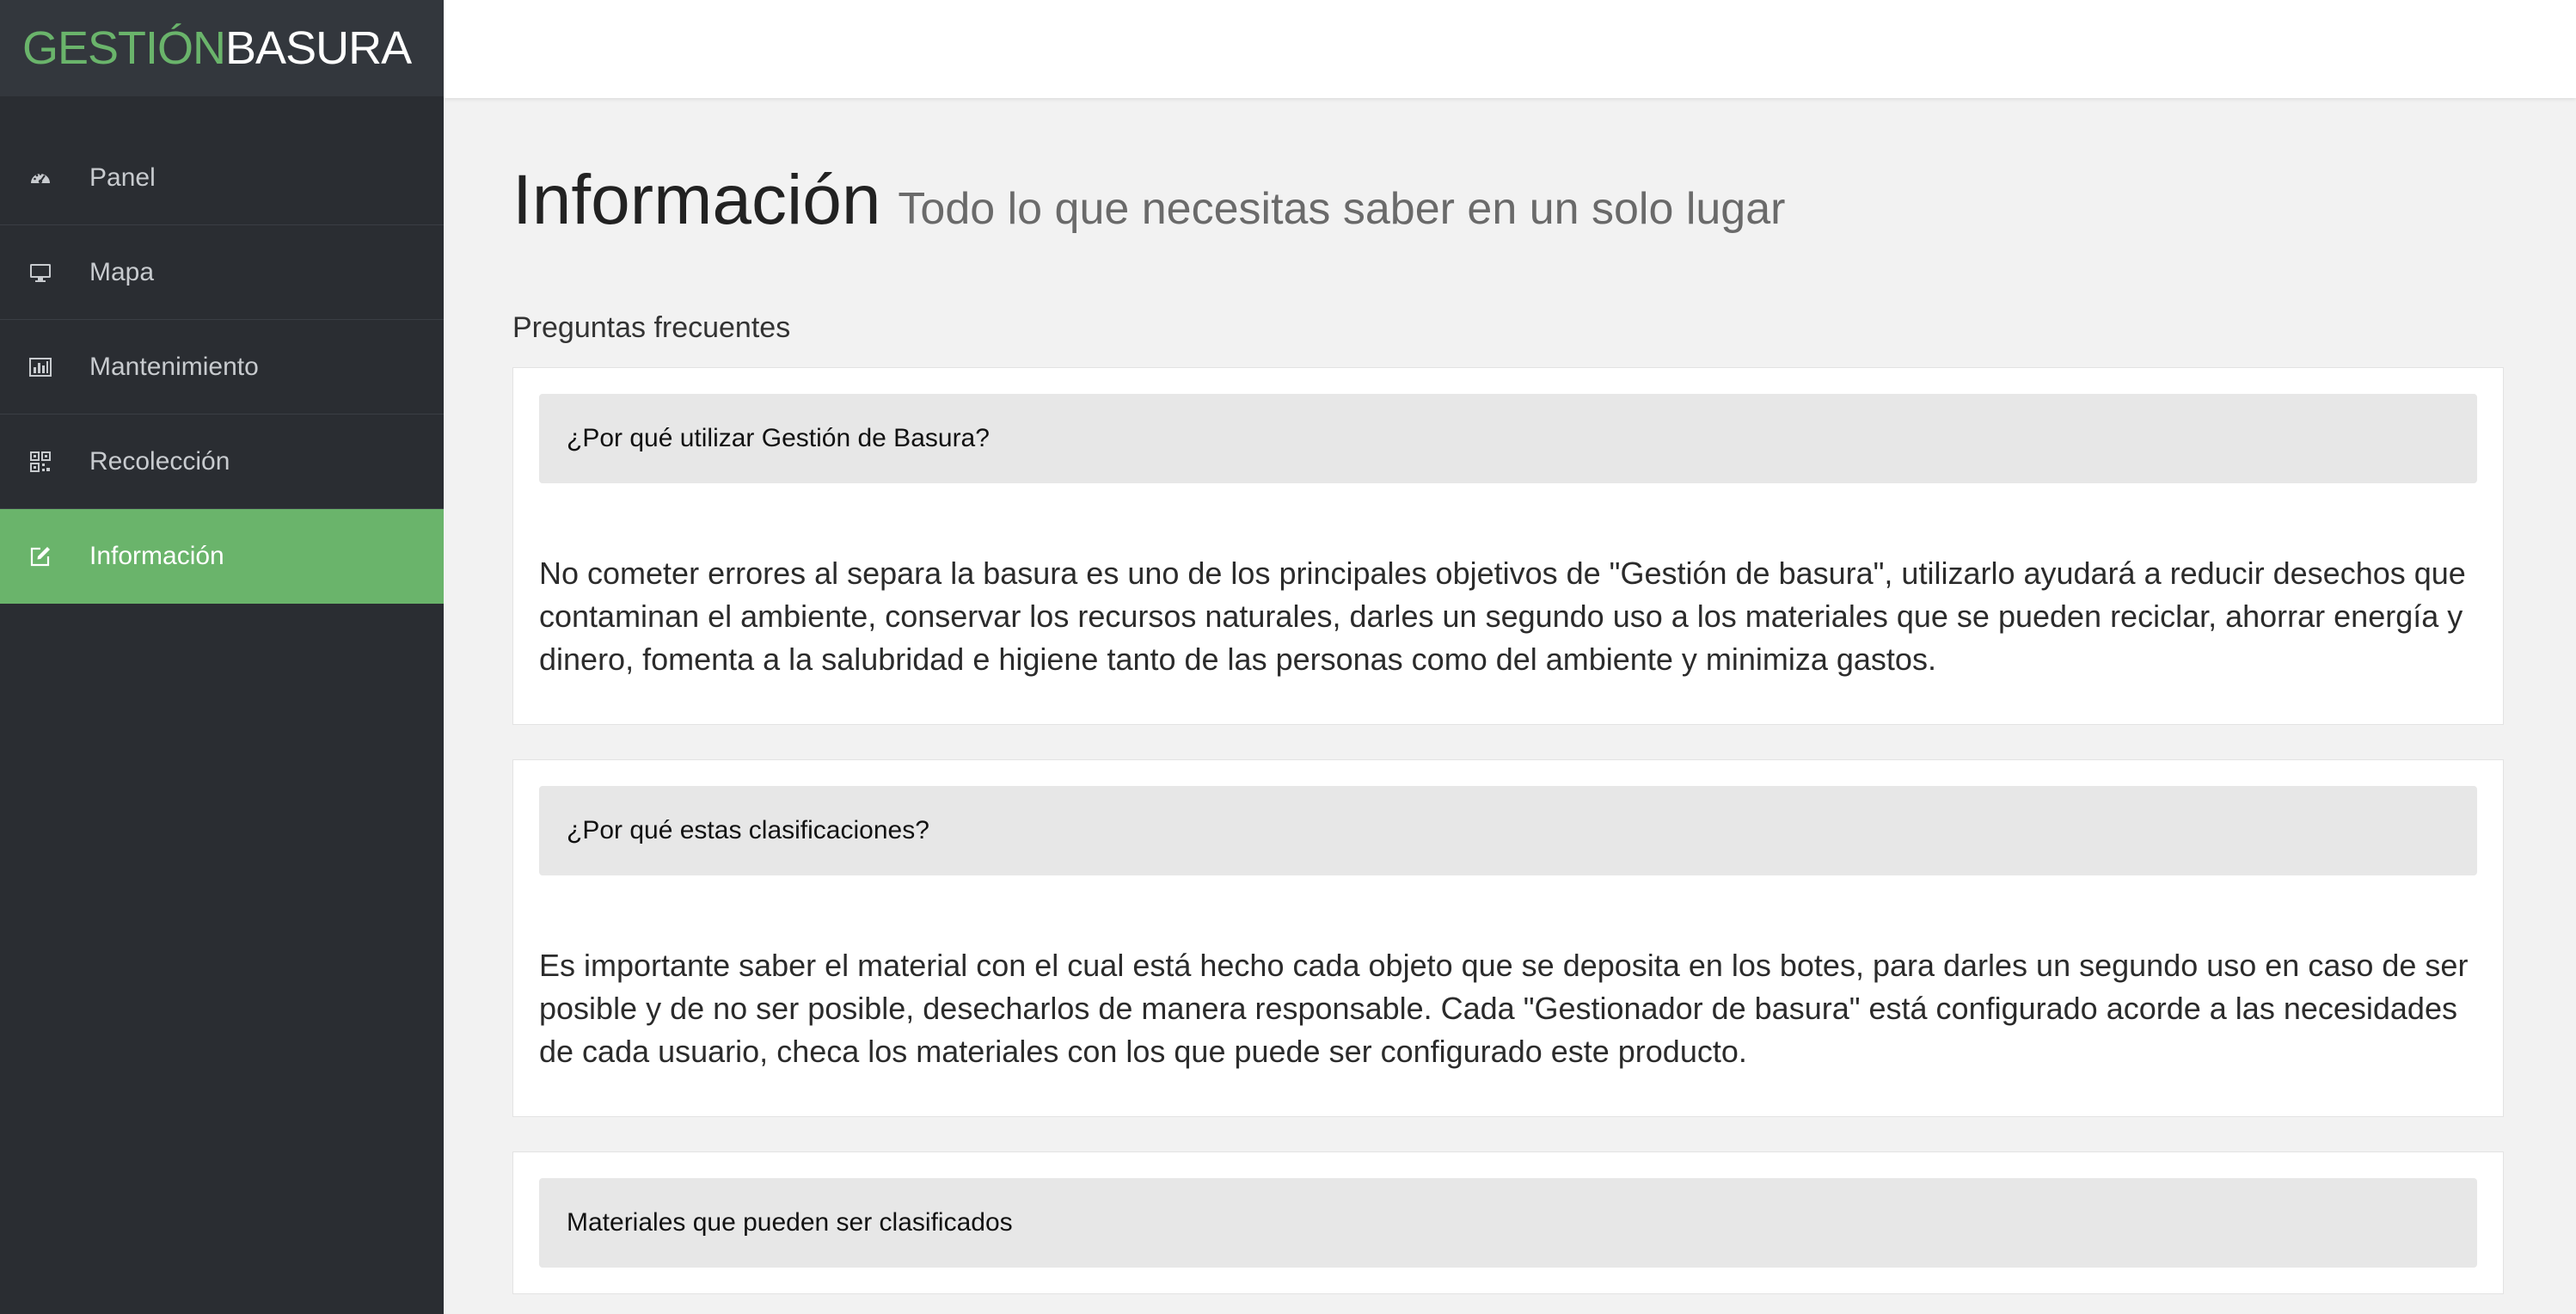  What do you see at coordinates (318, 48) in the screenshot?
I see `brand-part2: BASURA` at bounding box center [318, 48].